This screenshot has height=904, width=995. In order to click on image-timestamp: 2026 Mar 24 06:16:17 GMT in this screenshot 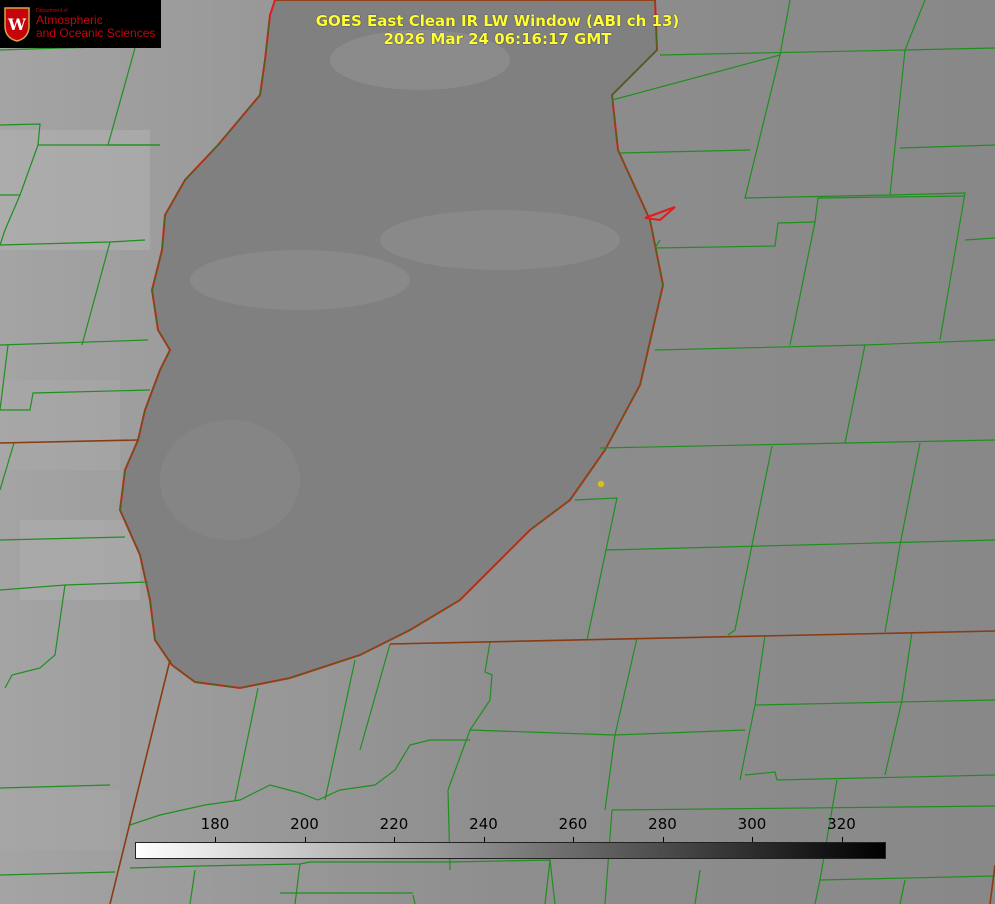, I will do `click(497, 39)`.